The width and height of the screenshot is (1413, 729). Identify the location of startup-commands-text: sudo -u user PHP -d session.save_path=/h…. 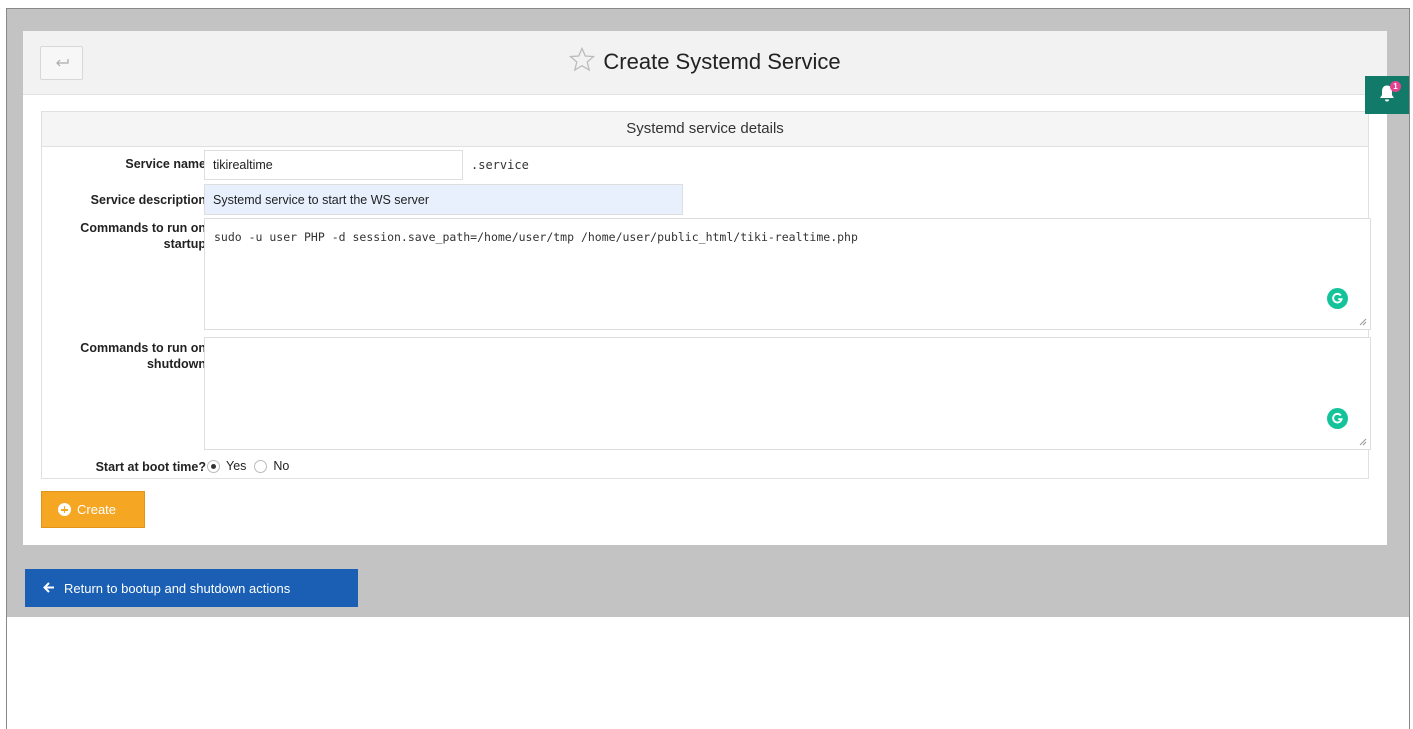
(536, 237).